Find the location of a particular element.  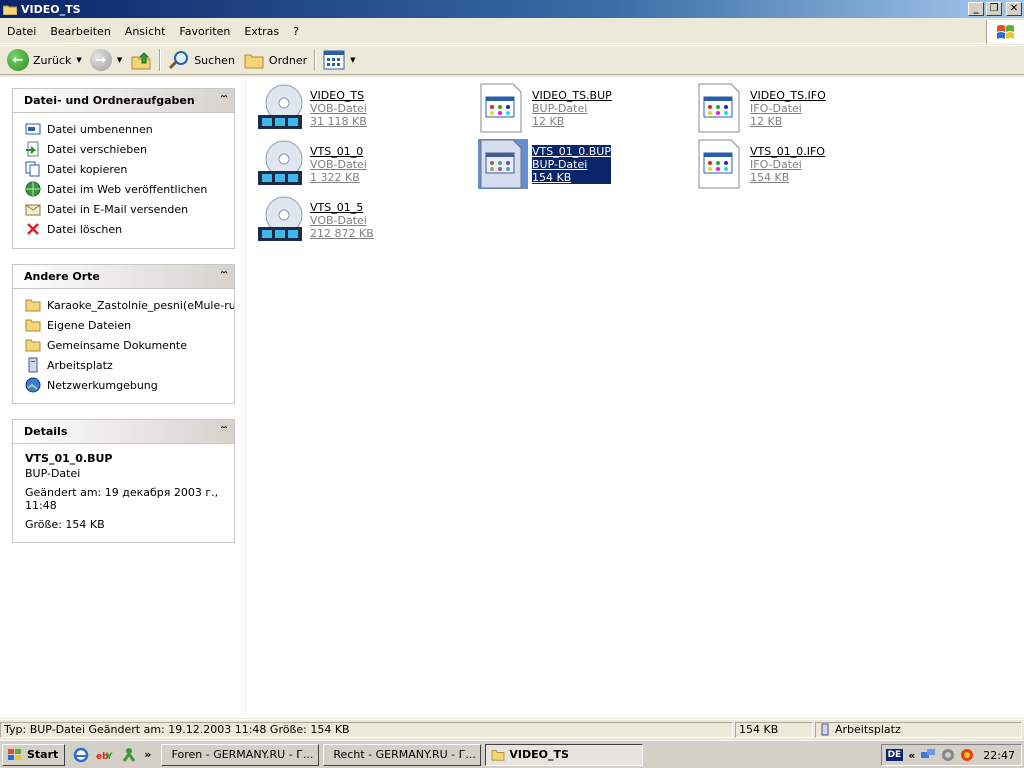

menu-help: ? is located at coordinates (296, 31).